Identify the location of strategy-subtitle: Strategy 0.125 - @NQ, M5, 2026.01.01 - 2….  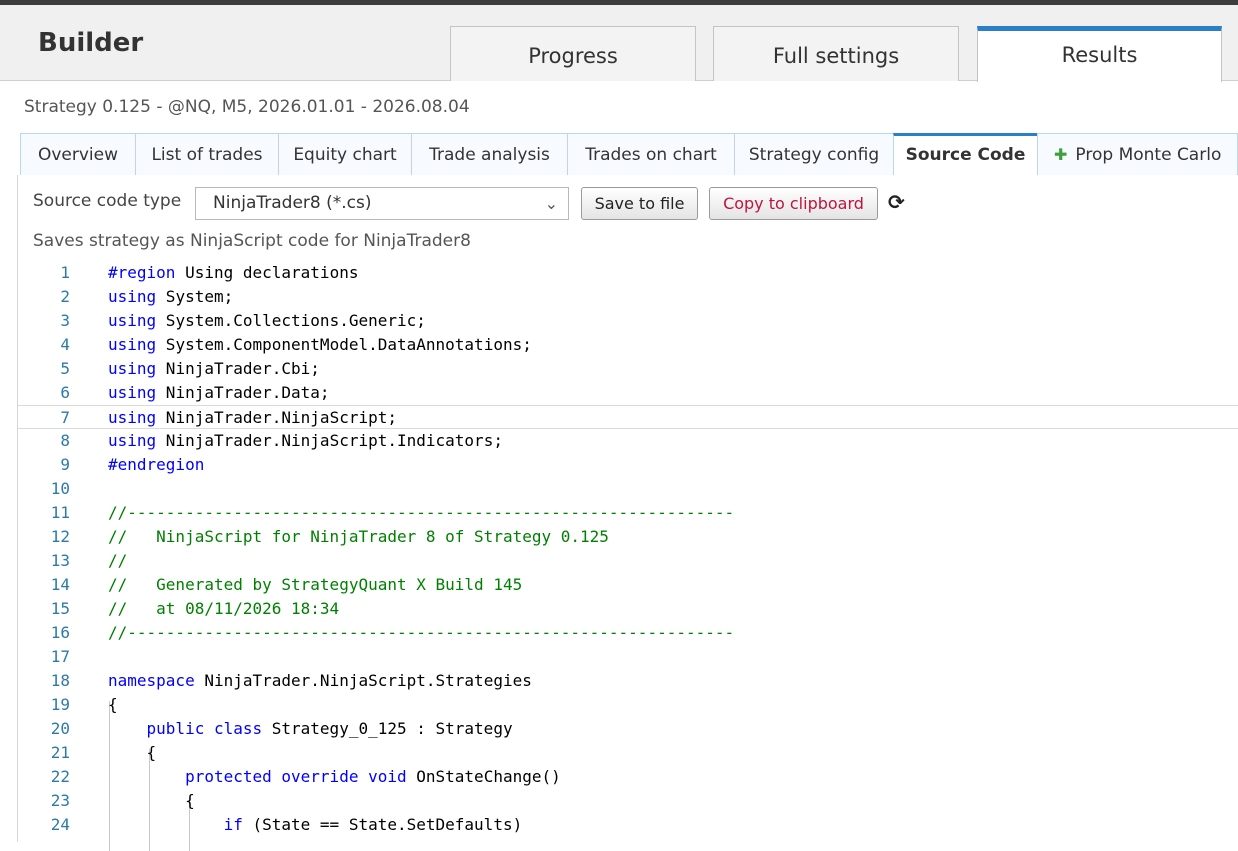
(247, 107).